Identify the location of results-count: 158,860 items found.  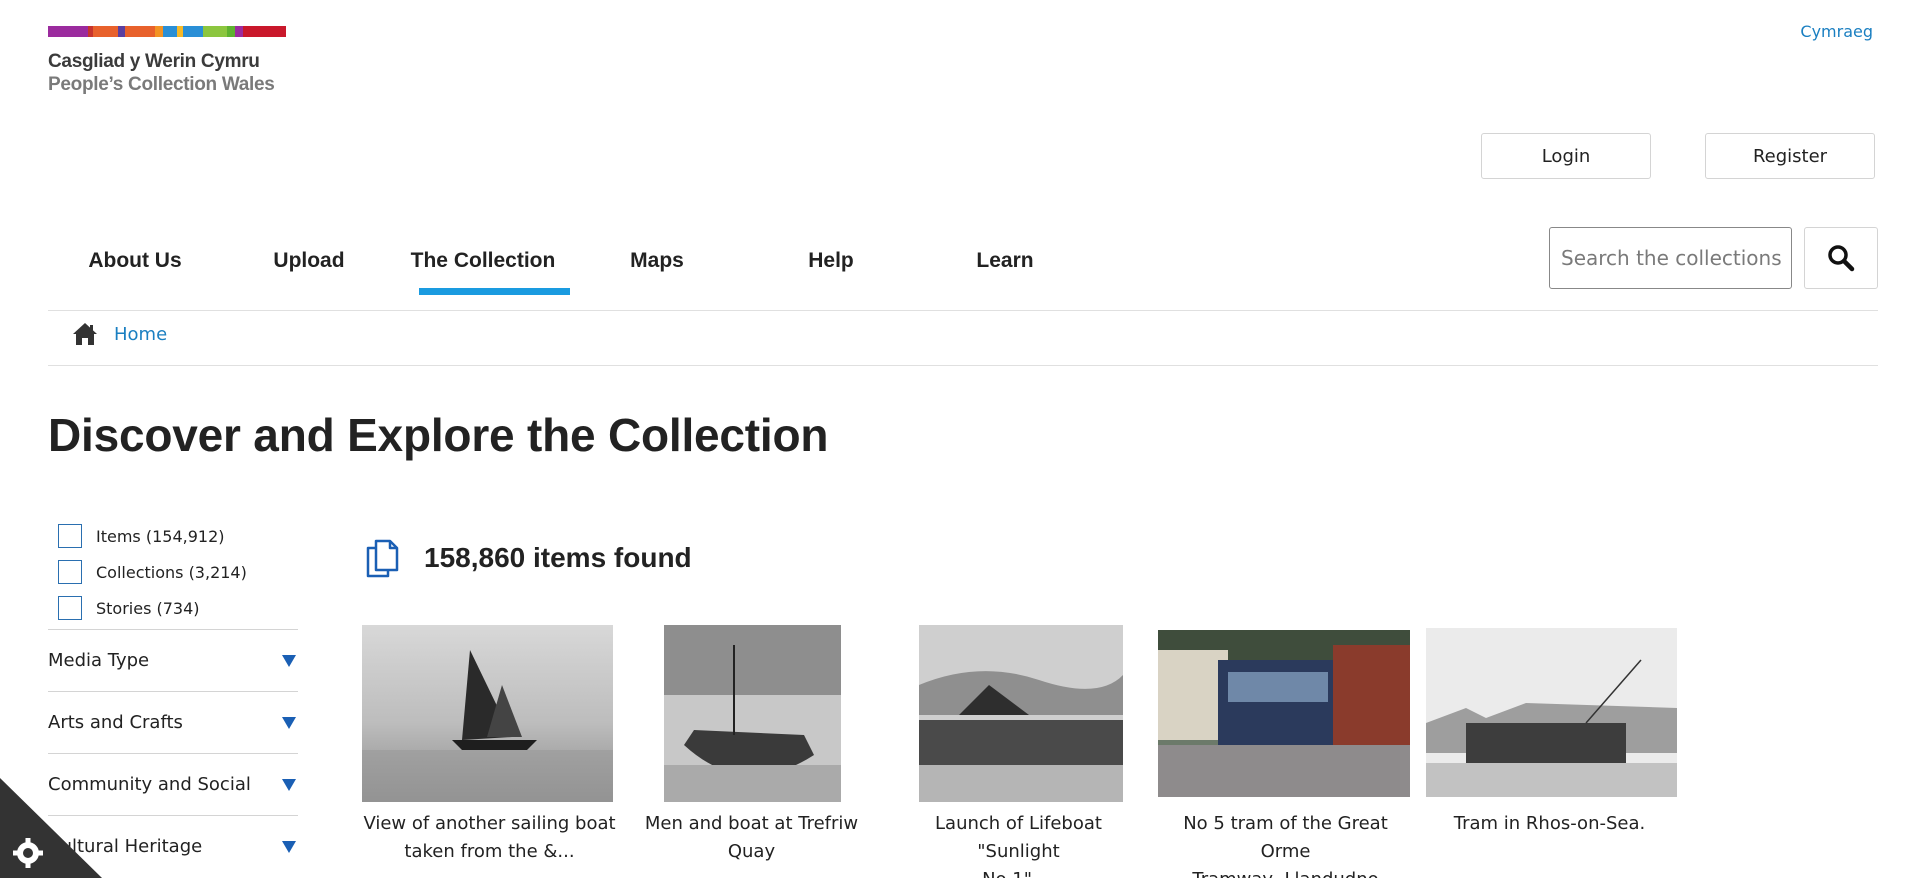
(558, 557).